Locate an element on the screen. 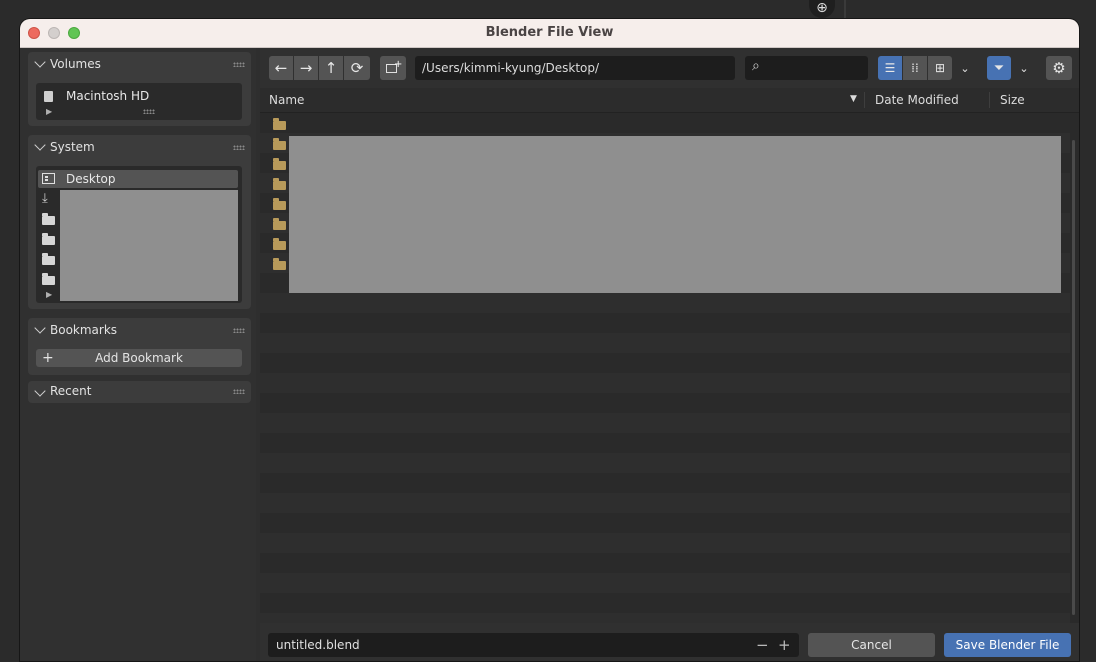 The image size is (1096, 662). sidebar-item-macintosh-hd: Macintosh HD is located at coordinates (138, 96).